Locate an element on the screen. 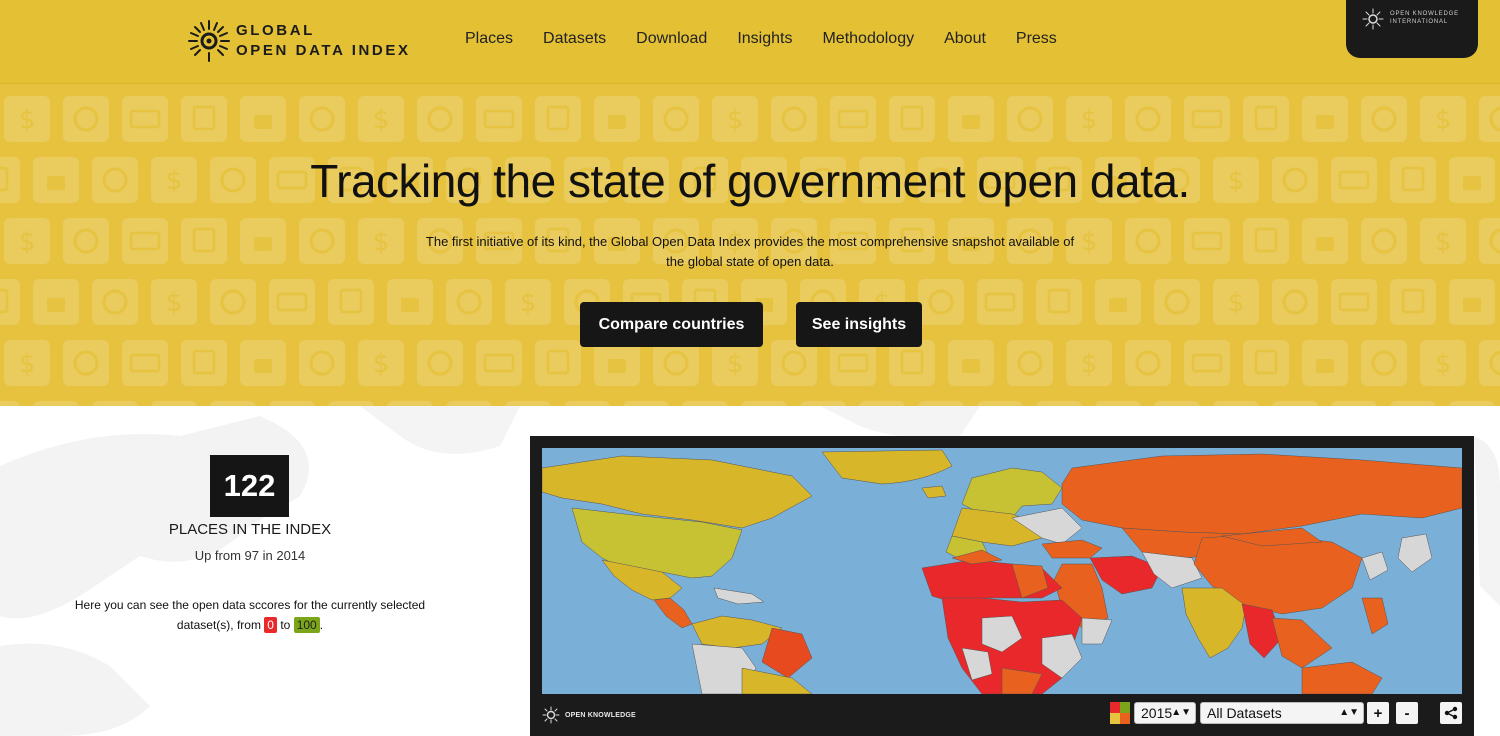  dataset-select: All Datasets ▲▼ is located at coordinates (1282, 713).